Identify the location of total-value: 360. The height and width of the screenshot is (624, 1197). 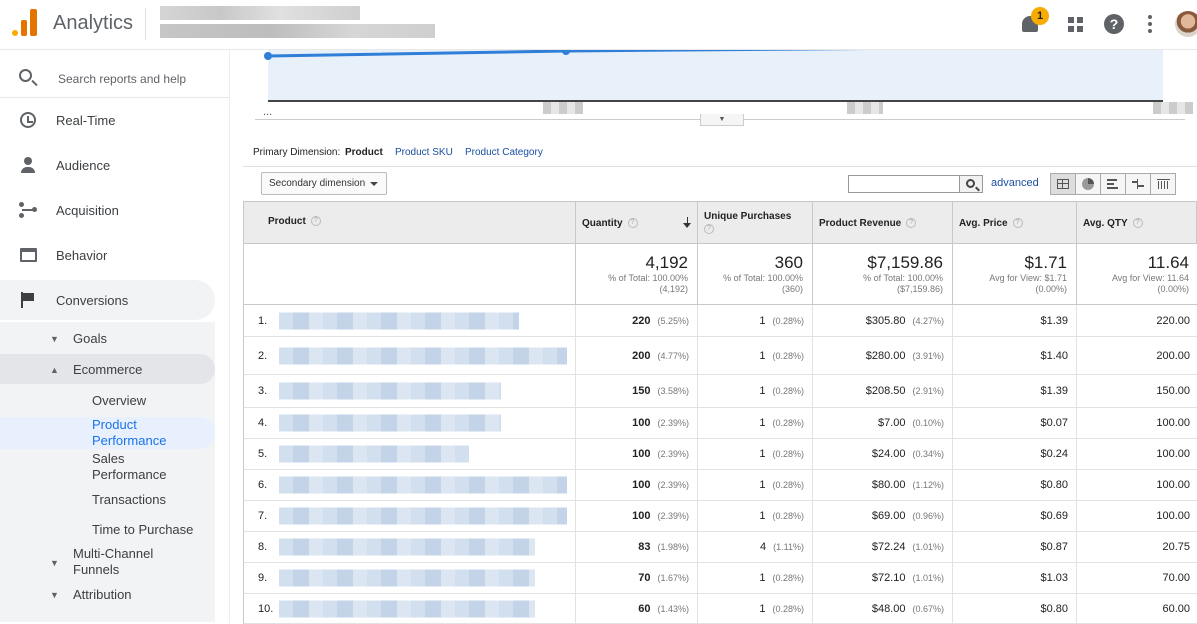
(788, 262).